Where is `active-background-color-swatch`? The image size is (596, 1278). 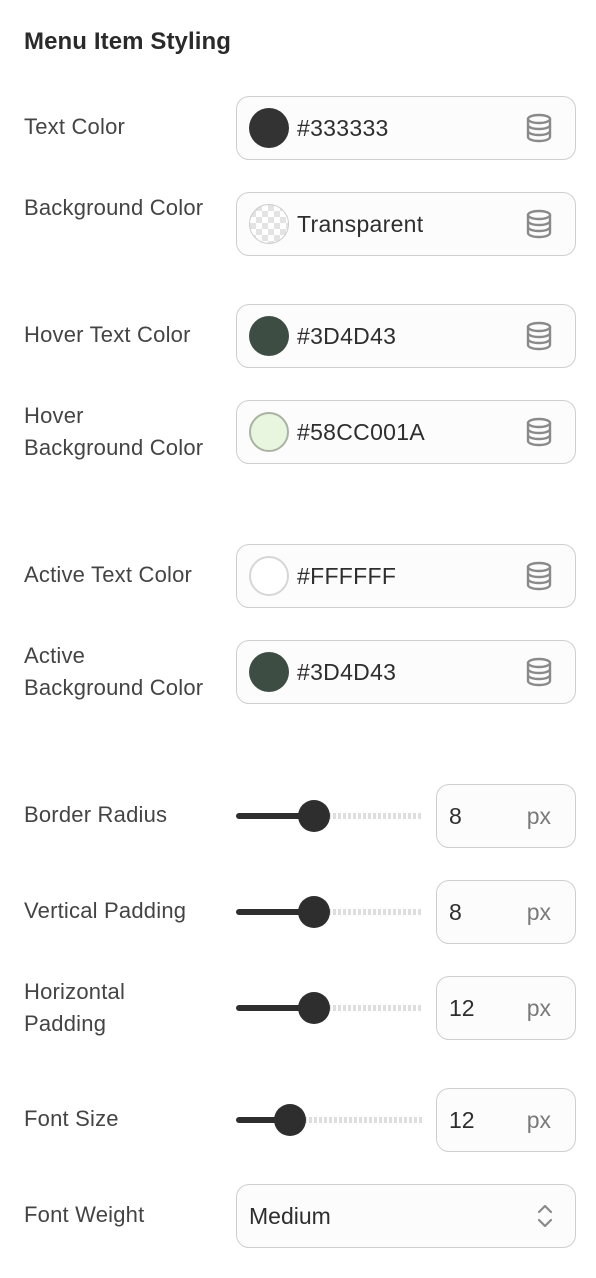 active-background-color-swatch is located at coordinates (269, 672).